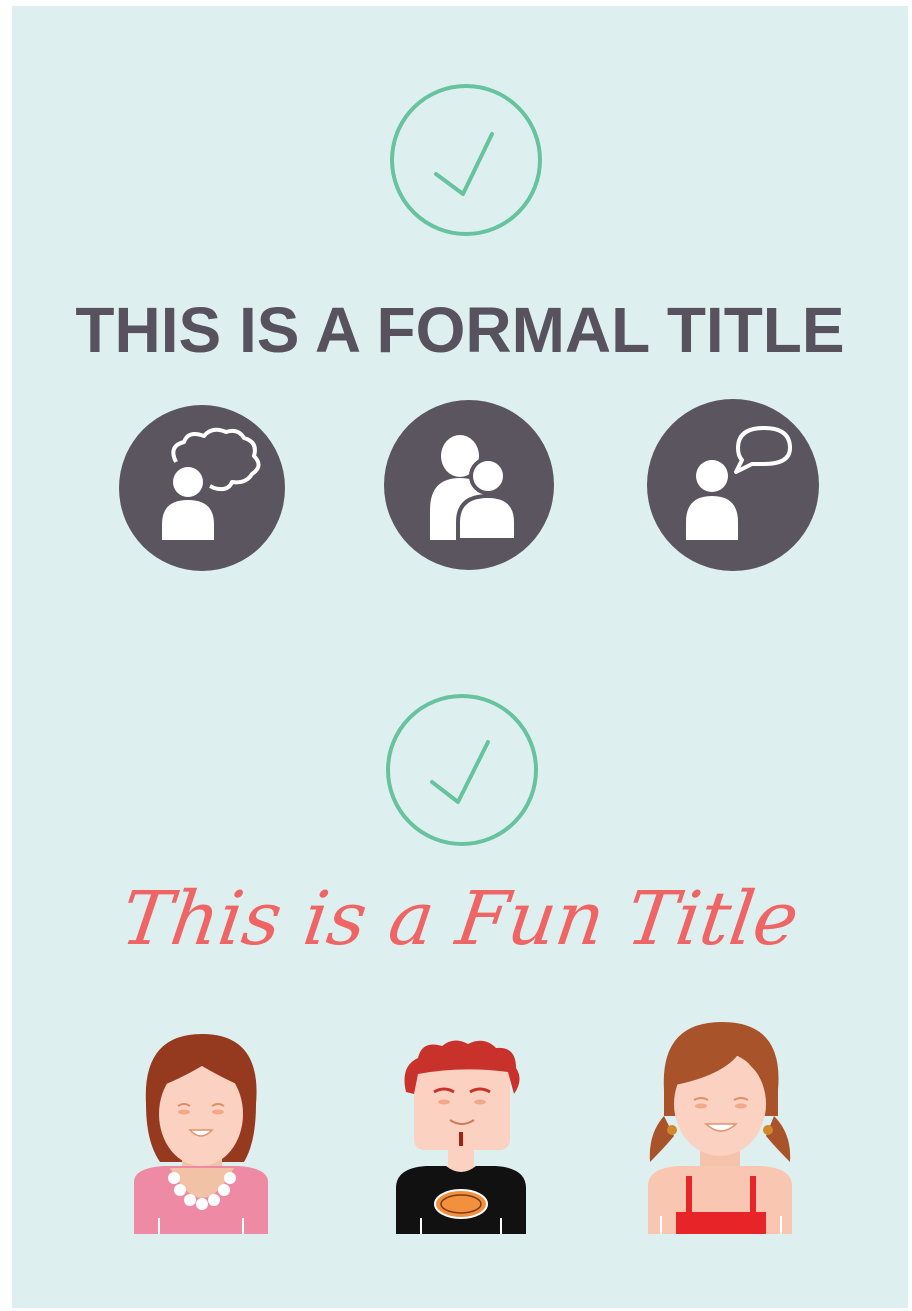 This screenshot has width=912, height=1311. Describe the element at coordinates (201, 1134) in the screenshot. I see `girl-pink-dress-avatar` at that location.